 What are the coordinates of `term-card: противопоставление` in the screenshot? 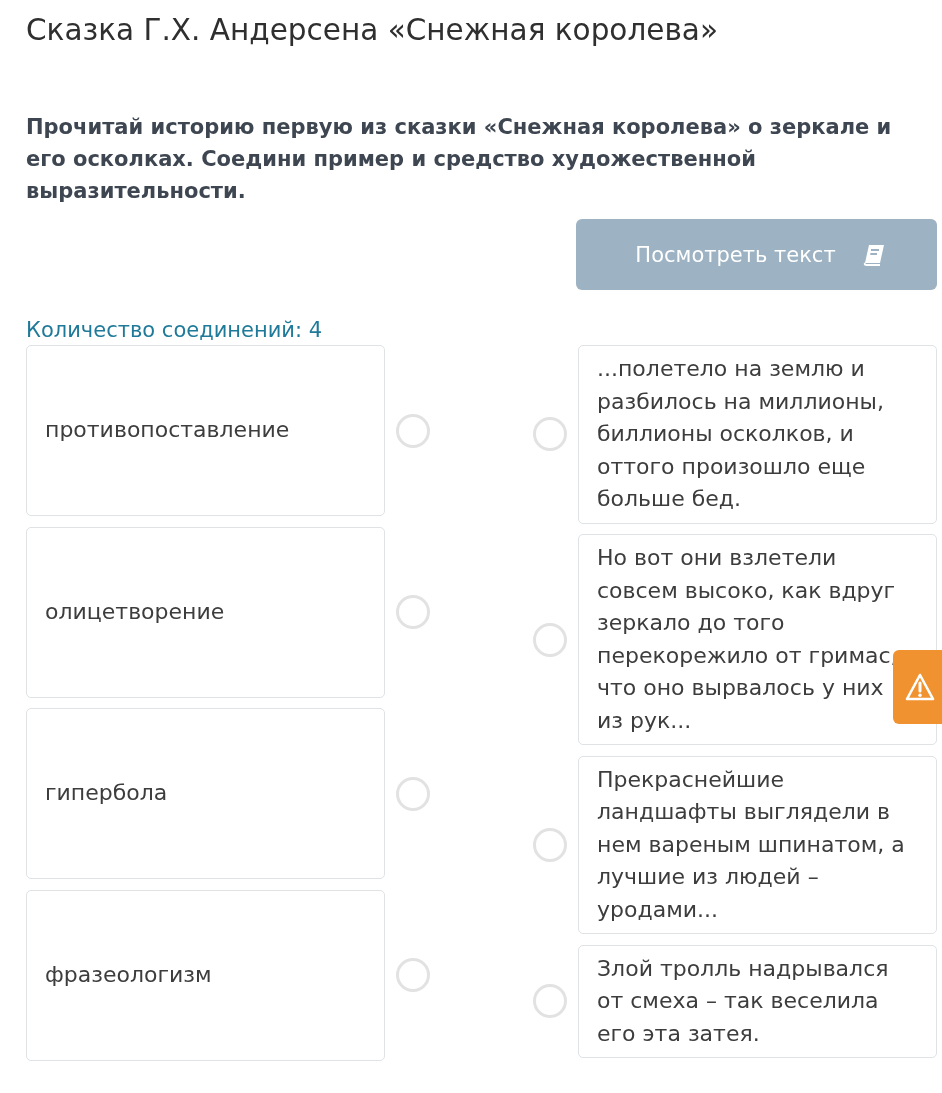 It's located at (205, 430).